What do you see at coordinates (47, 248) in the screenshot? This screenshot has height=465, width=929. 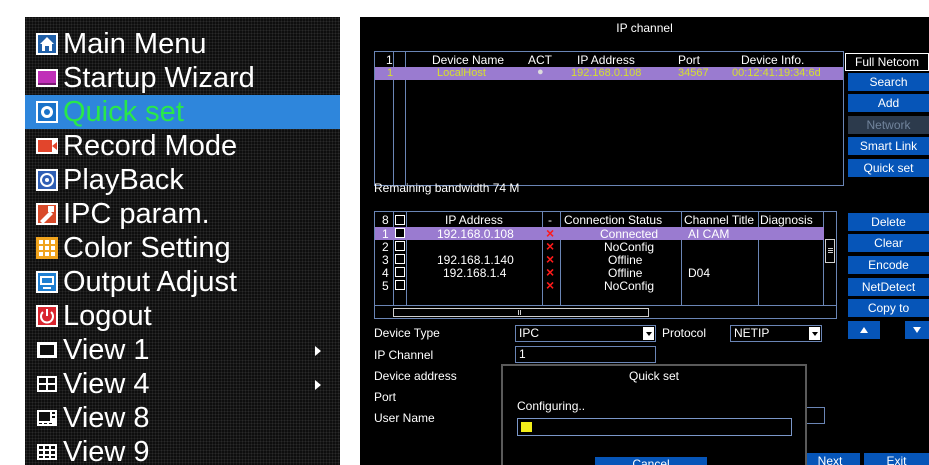 I see `color-setting-icon` at bounding box center [47, 248].